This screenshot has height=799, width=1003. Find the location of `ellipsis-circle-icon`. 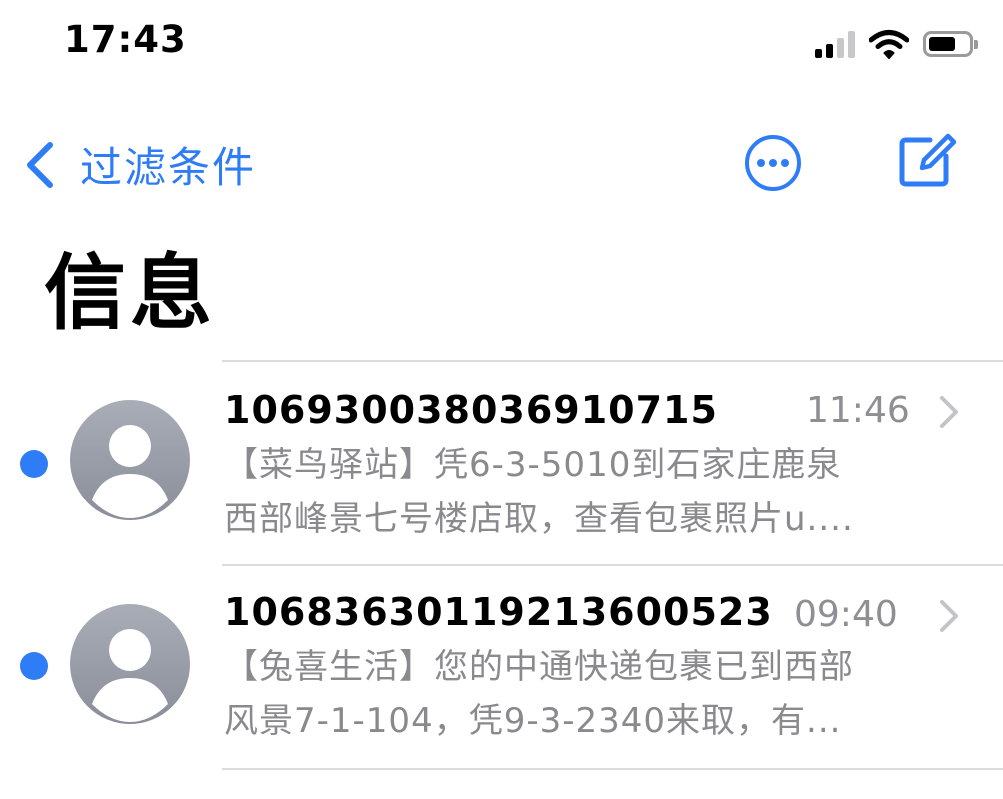

ellipsis-circle-icon is located at coordinates (773, 163).